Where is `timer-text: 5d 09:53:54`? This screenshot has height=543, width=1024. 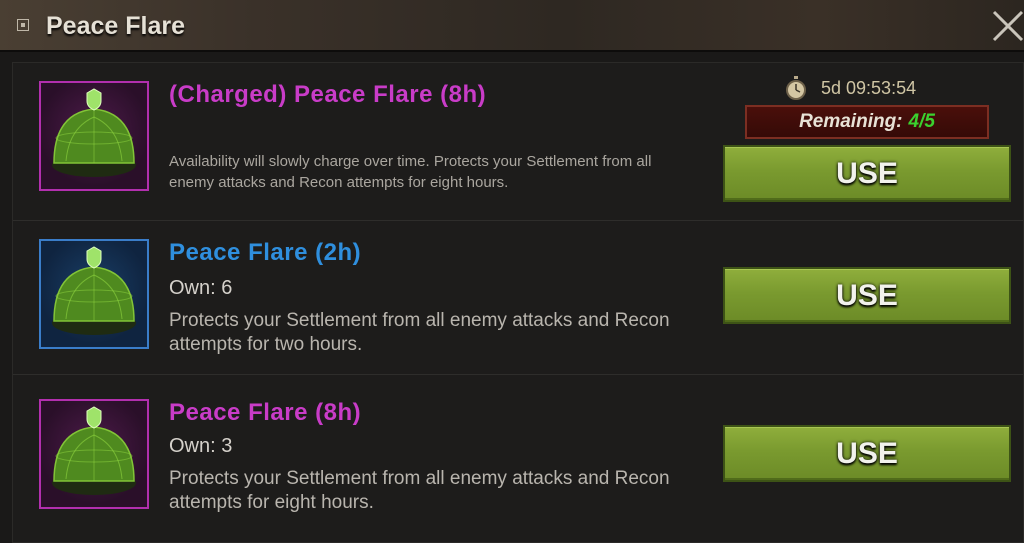
timer-text: 5d 09:53:54 is located at coordinates (869, 87).